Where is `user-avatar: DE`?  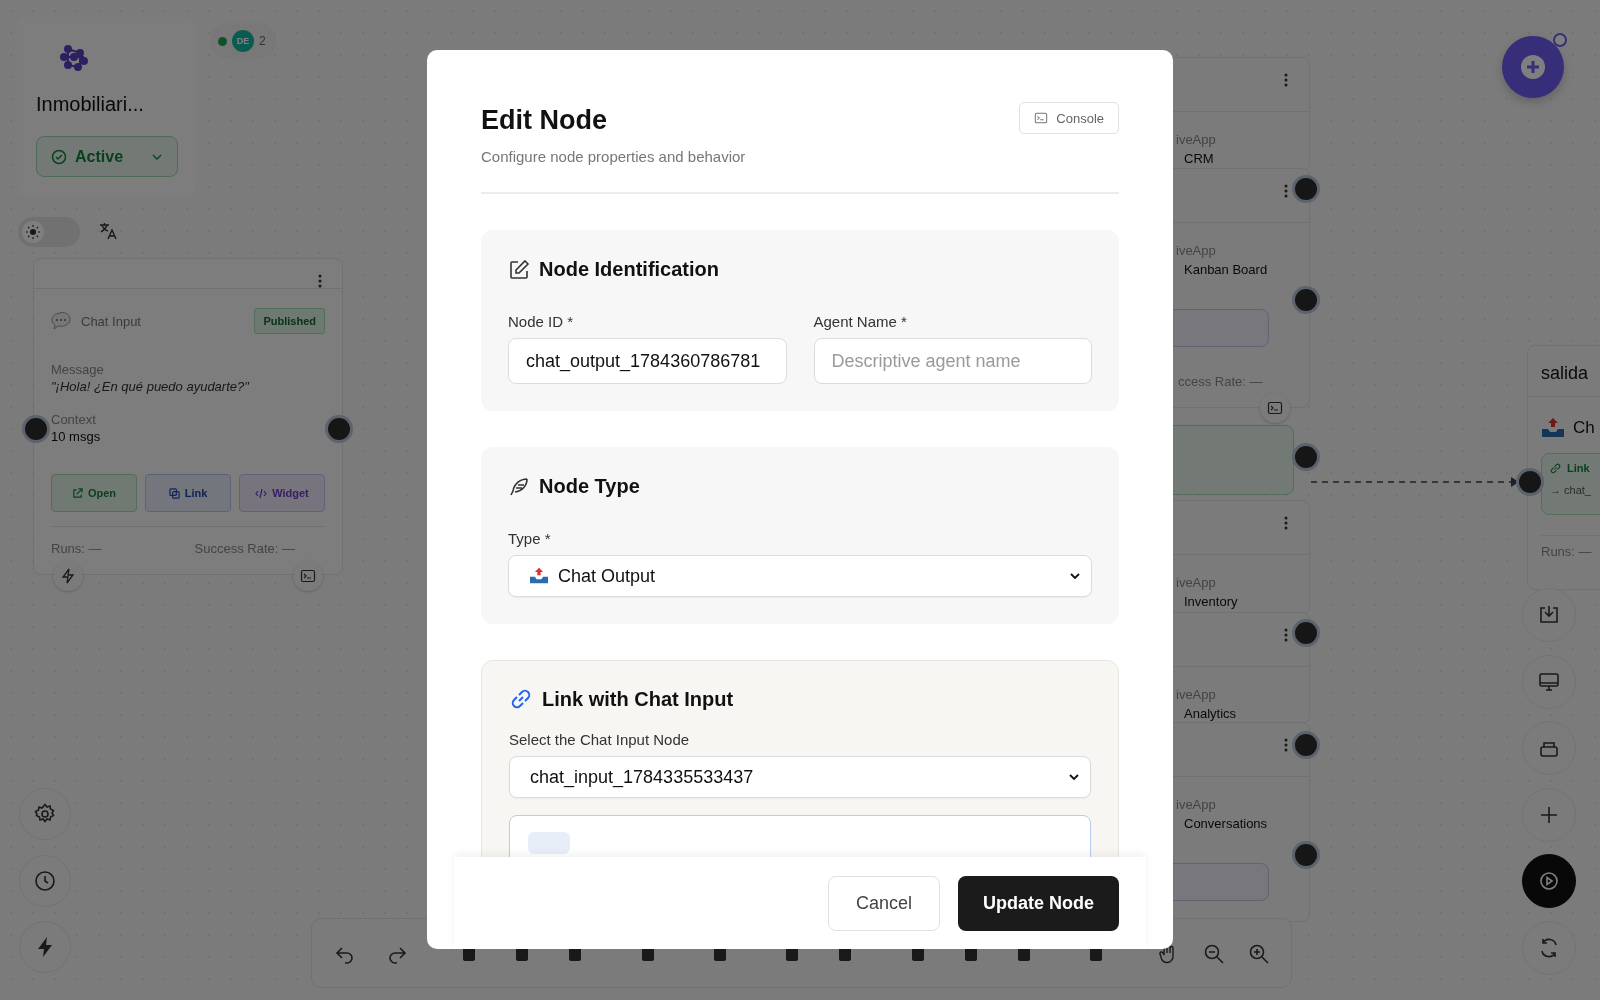 user-avatar: DE is located at coordinates (243, 41).